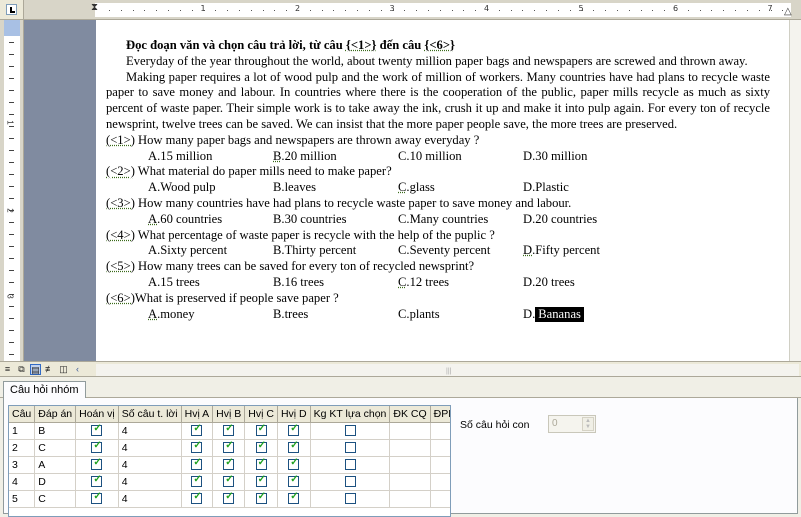 This screenshot has width=801, height=517. What do you see at coordinates (588, 424) in the screenshot?
I see `stepper-arrows-icon: ▲ ▼` at bounding box center [588, 424].